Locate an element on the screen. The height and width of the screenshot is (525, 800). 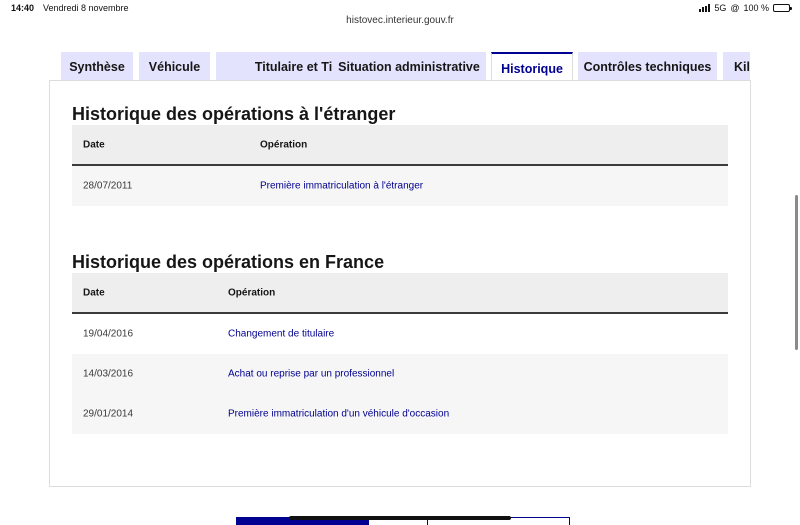
status-bar: 14:40 Vendredi 8 novembre 5G @ 100 % is located at coordinates (400, 8).